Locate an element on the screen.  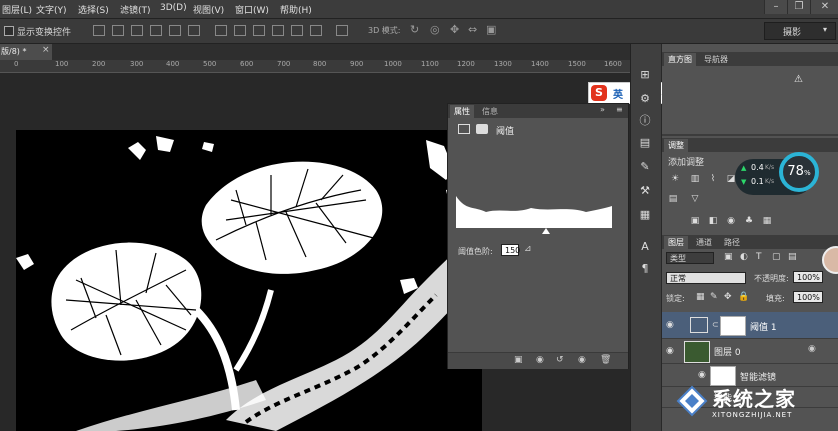
black-white-icon: ◧ is located at coordinates (713, 221).